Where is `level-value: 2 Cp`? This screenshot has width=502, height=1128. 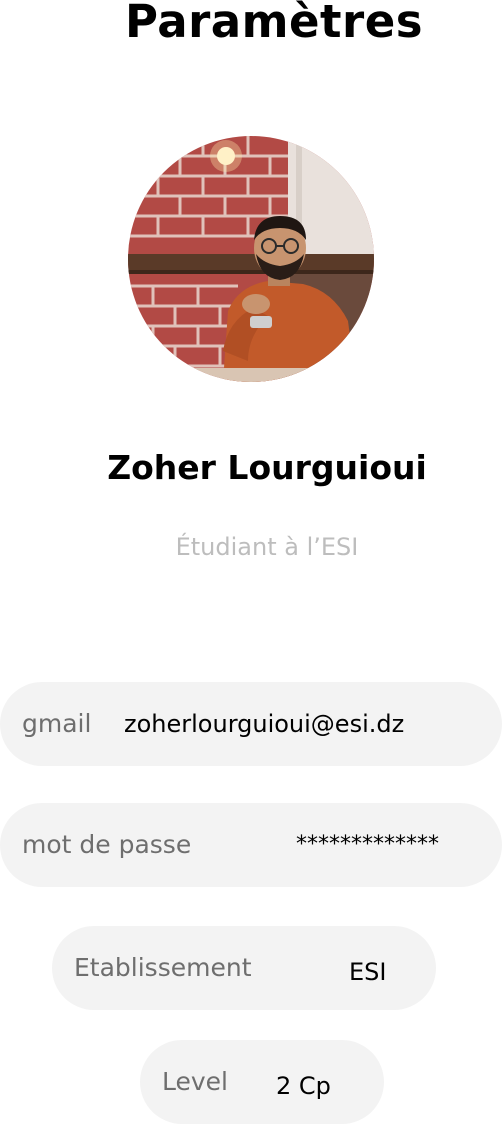
level-value: 2 Cp is located at coordinates (303, 1086).